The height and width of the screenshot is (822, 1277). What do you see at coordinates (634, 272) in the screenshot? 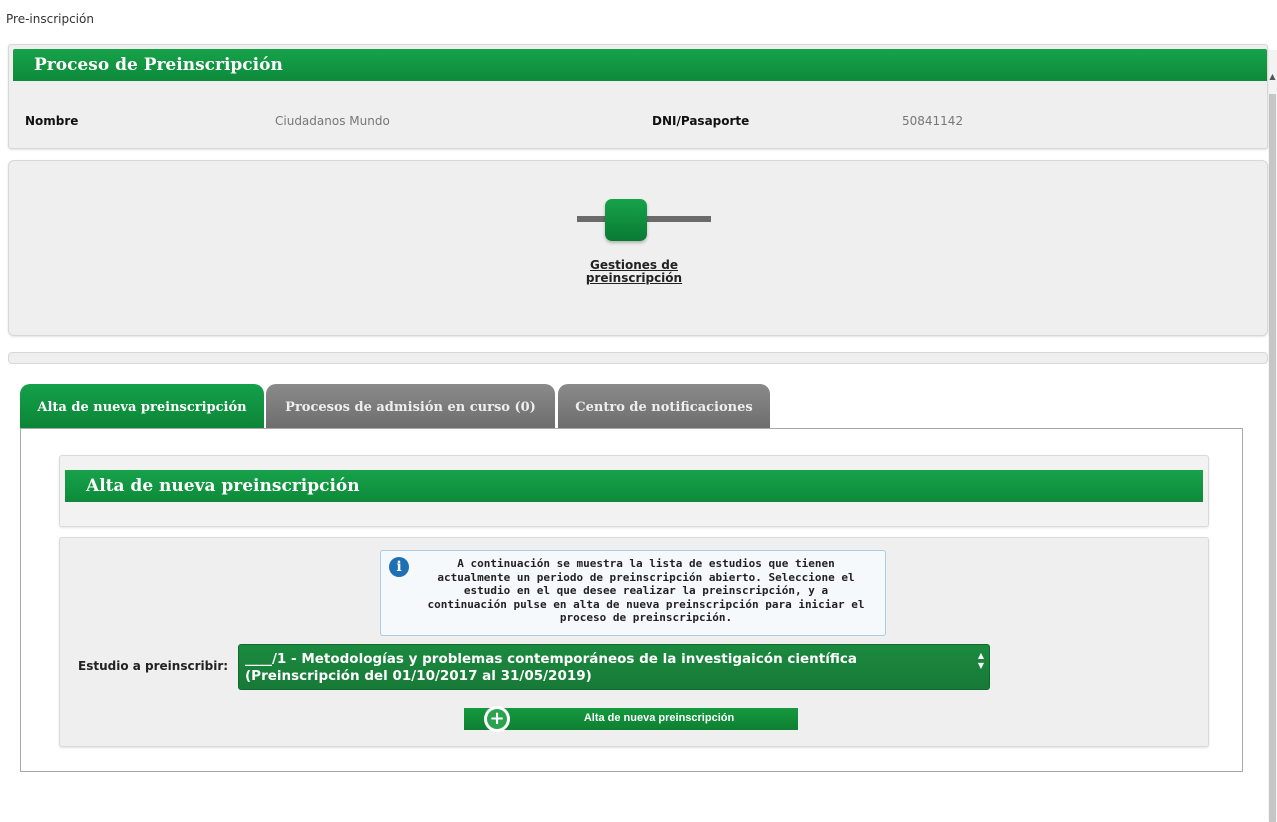
I see `gestiones-link: Gestiones de preinscripción` at bounding box center [634, 272].